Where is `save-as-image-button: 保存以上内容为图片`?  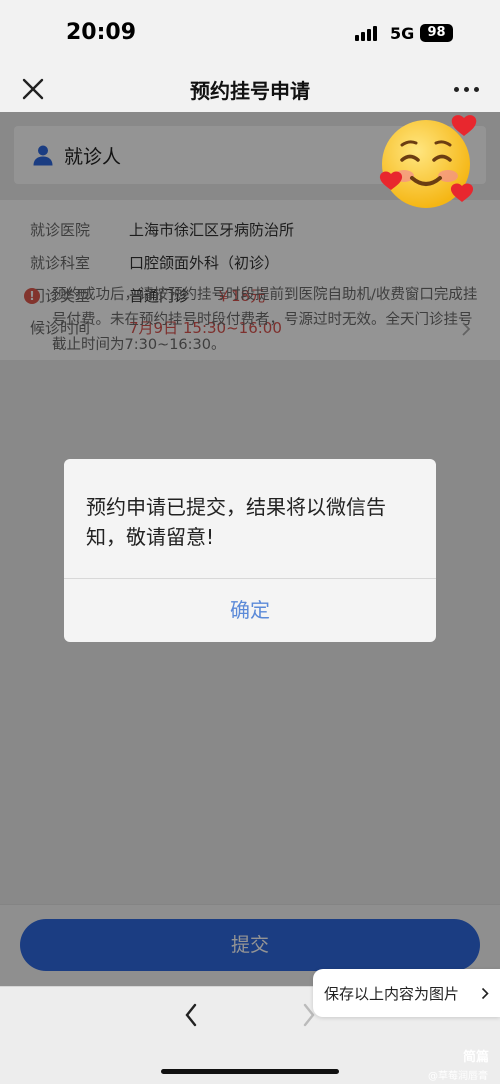
save-as-image-button: 保存以上内容为图片 is located at coordinates (406, 993).